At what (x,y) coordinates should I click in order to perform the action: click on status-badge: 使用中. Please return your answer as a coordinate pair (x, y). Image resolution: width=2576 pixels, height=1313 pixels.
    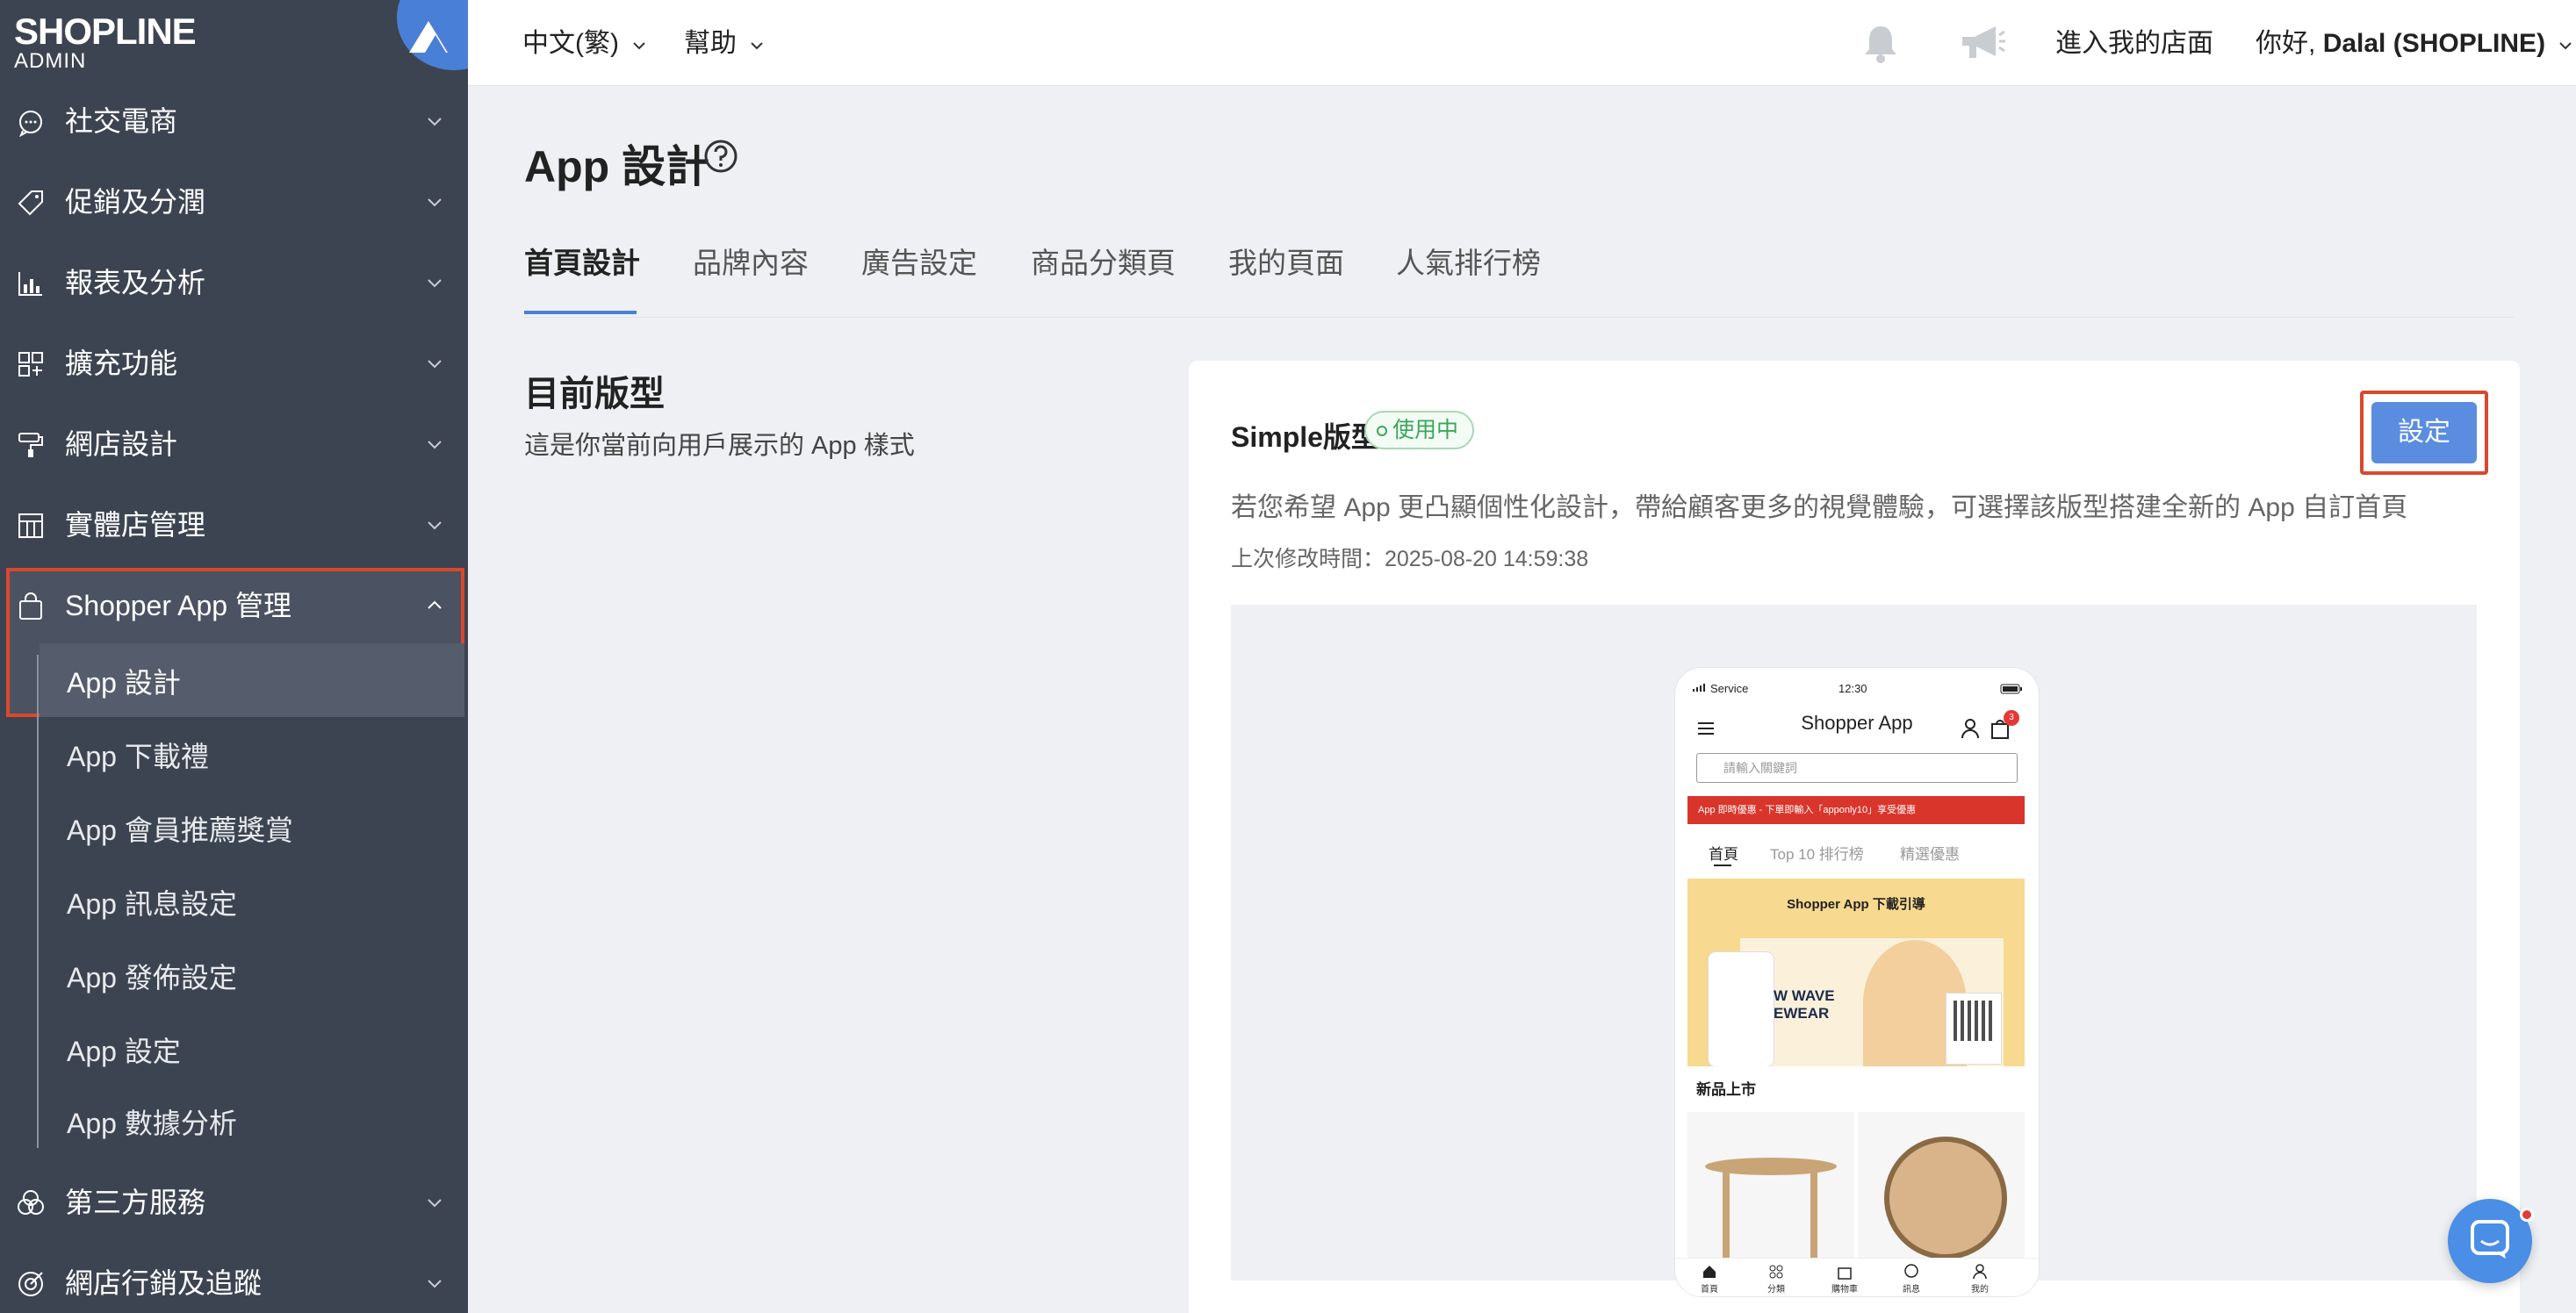
    Looking at the image, I should click on (1419, 430).